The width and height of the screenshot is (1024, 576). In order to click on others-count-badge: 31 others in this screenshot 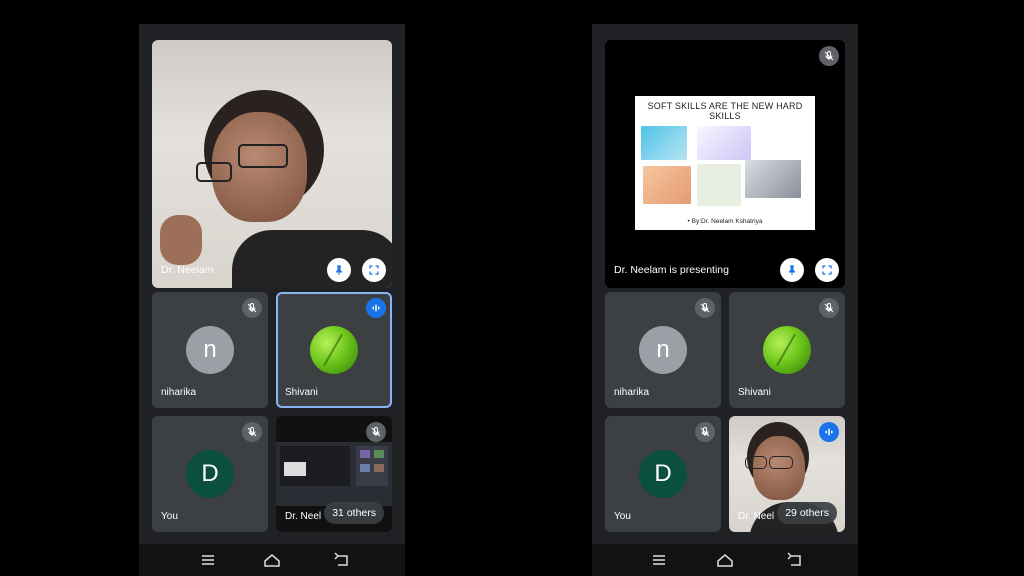, I will do `click(354, 513)`.